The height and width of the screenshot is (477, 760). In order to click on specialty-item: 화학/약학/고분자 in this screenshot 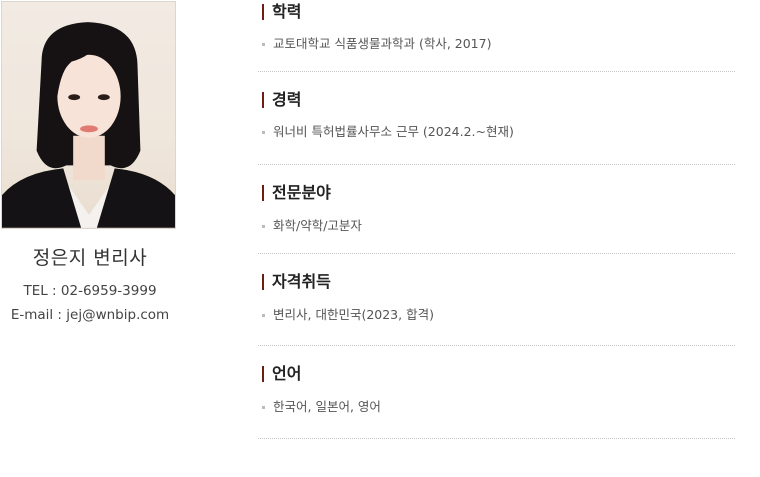, I will do `click(312, 226)`.